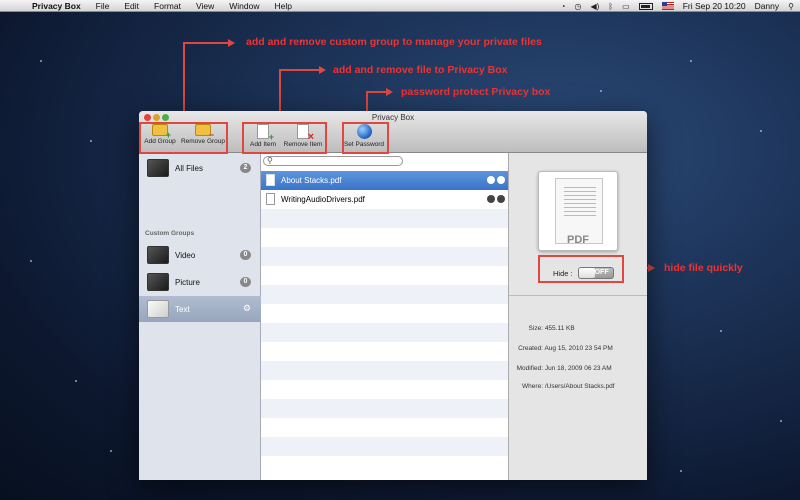 The image size is (800, 500). I want to click on spotlight-icon: ⚲, so click(791, 6).